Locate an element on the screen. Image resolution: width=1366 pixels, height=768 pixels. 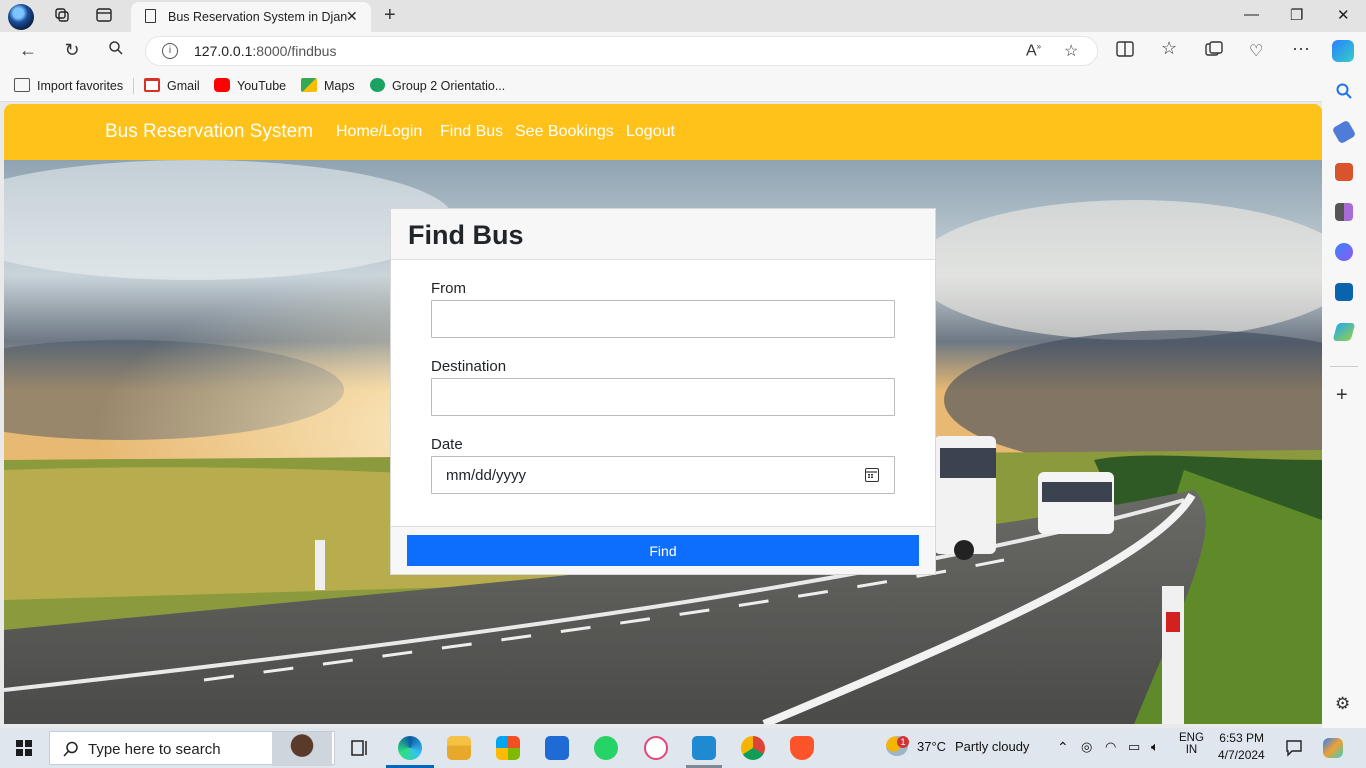
calendar-icon is located at coordinates (872, 475).